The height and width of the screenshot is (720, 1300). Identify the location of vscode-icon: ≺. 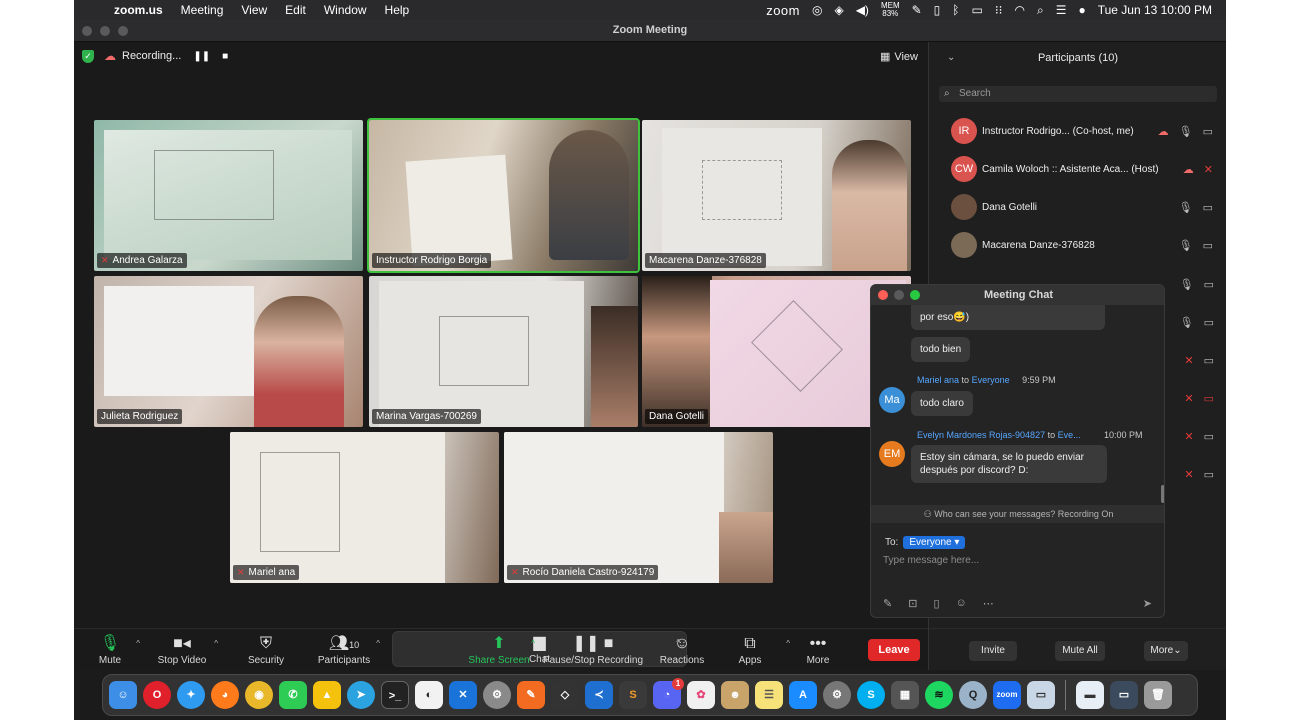
(599, 695).